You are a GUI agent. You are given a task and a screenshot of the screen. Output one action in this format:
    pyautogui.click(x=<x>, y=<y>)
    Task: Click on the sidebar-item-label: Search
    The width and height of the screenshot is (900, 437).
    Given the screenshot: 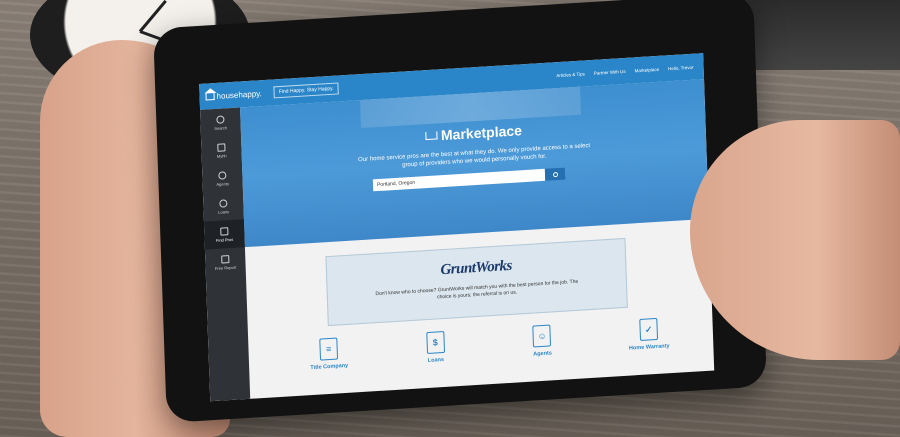 What is the action you would take?
    pyautogui.click(x=221, y=127)
    